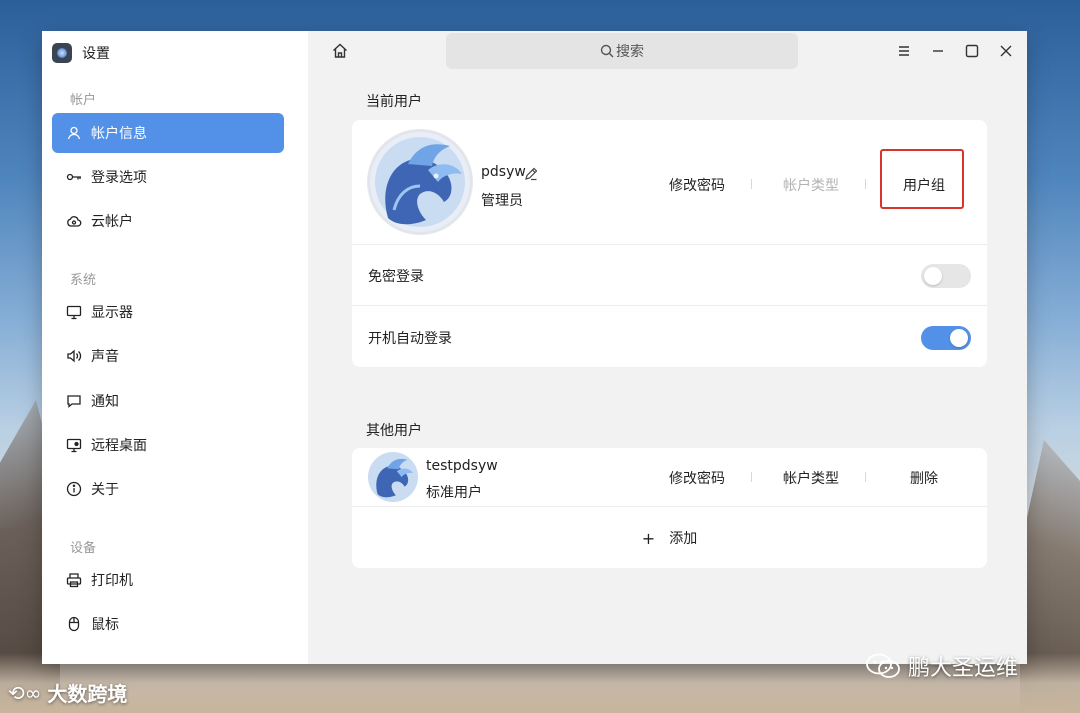 The width and height of the screenshot is (1080, 713). Describe the element at coordinates (883, 665) in the screenshot. I see `wechat-icon` at that location.